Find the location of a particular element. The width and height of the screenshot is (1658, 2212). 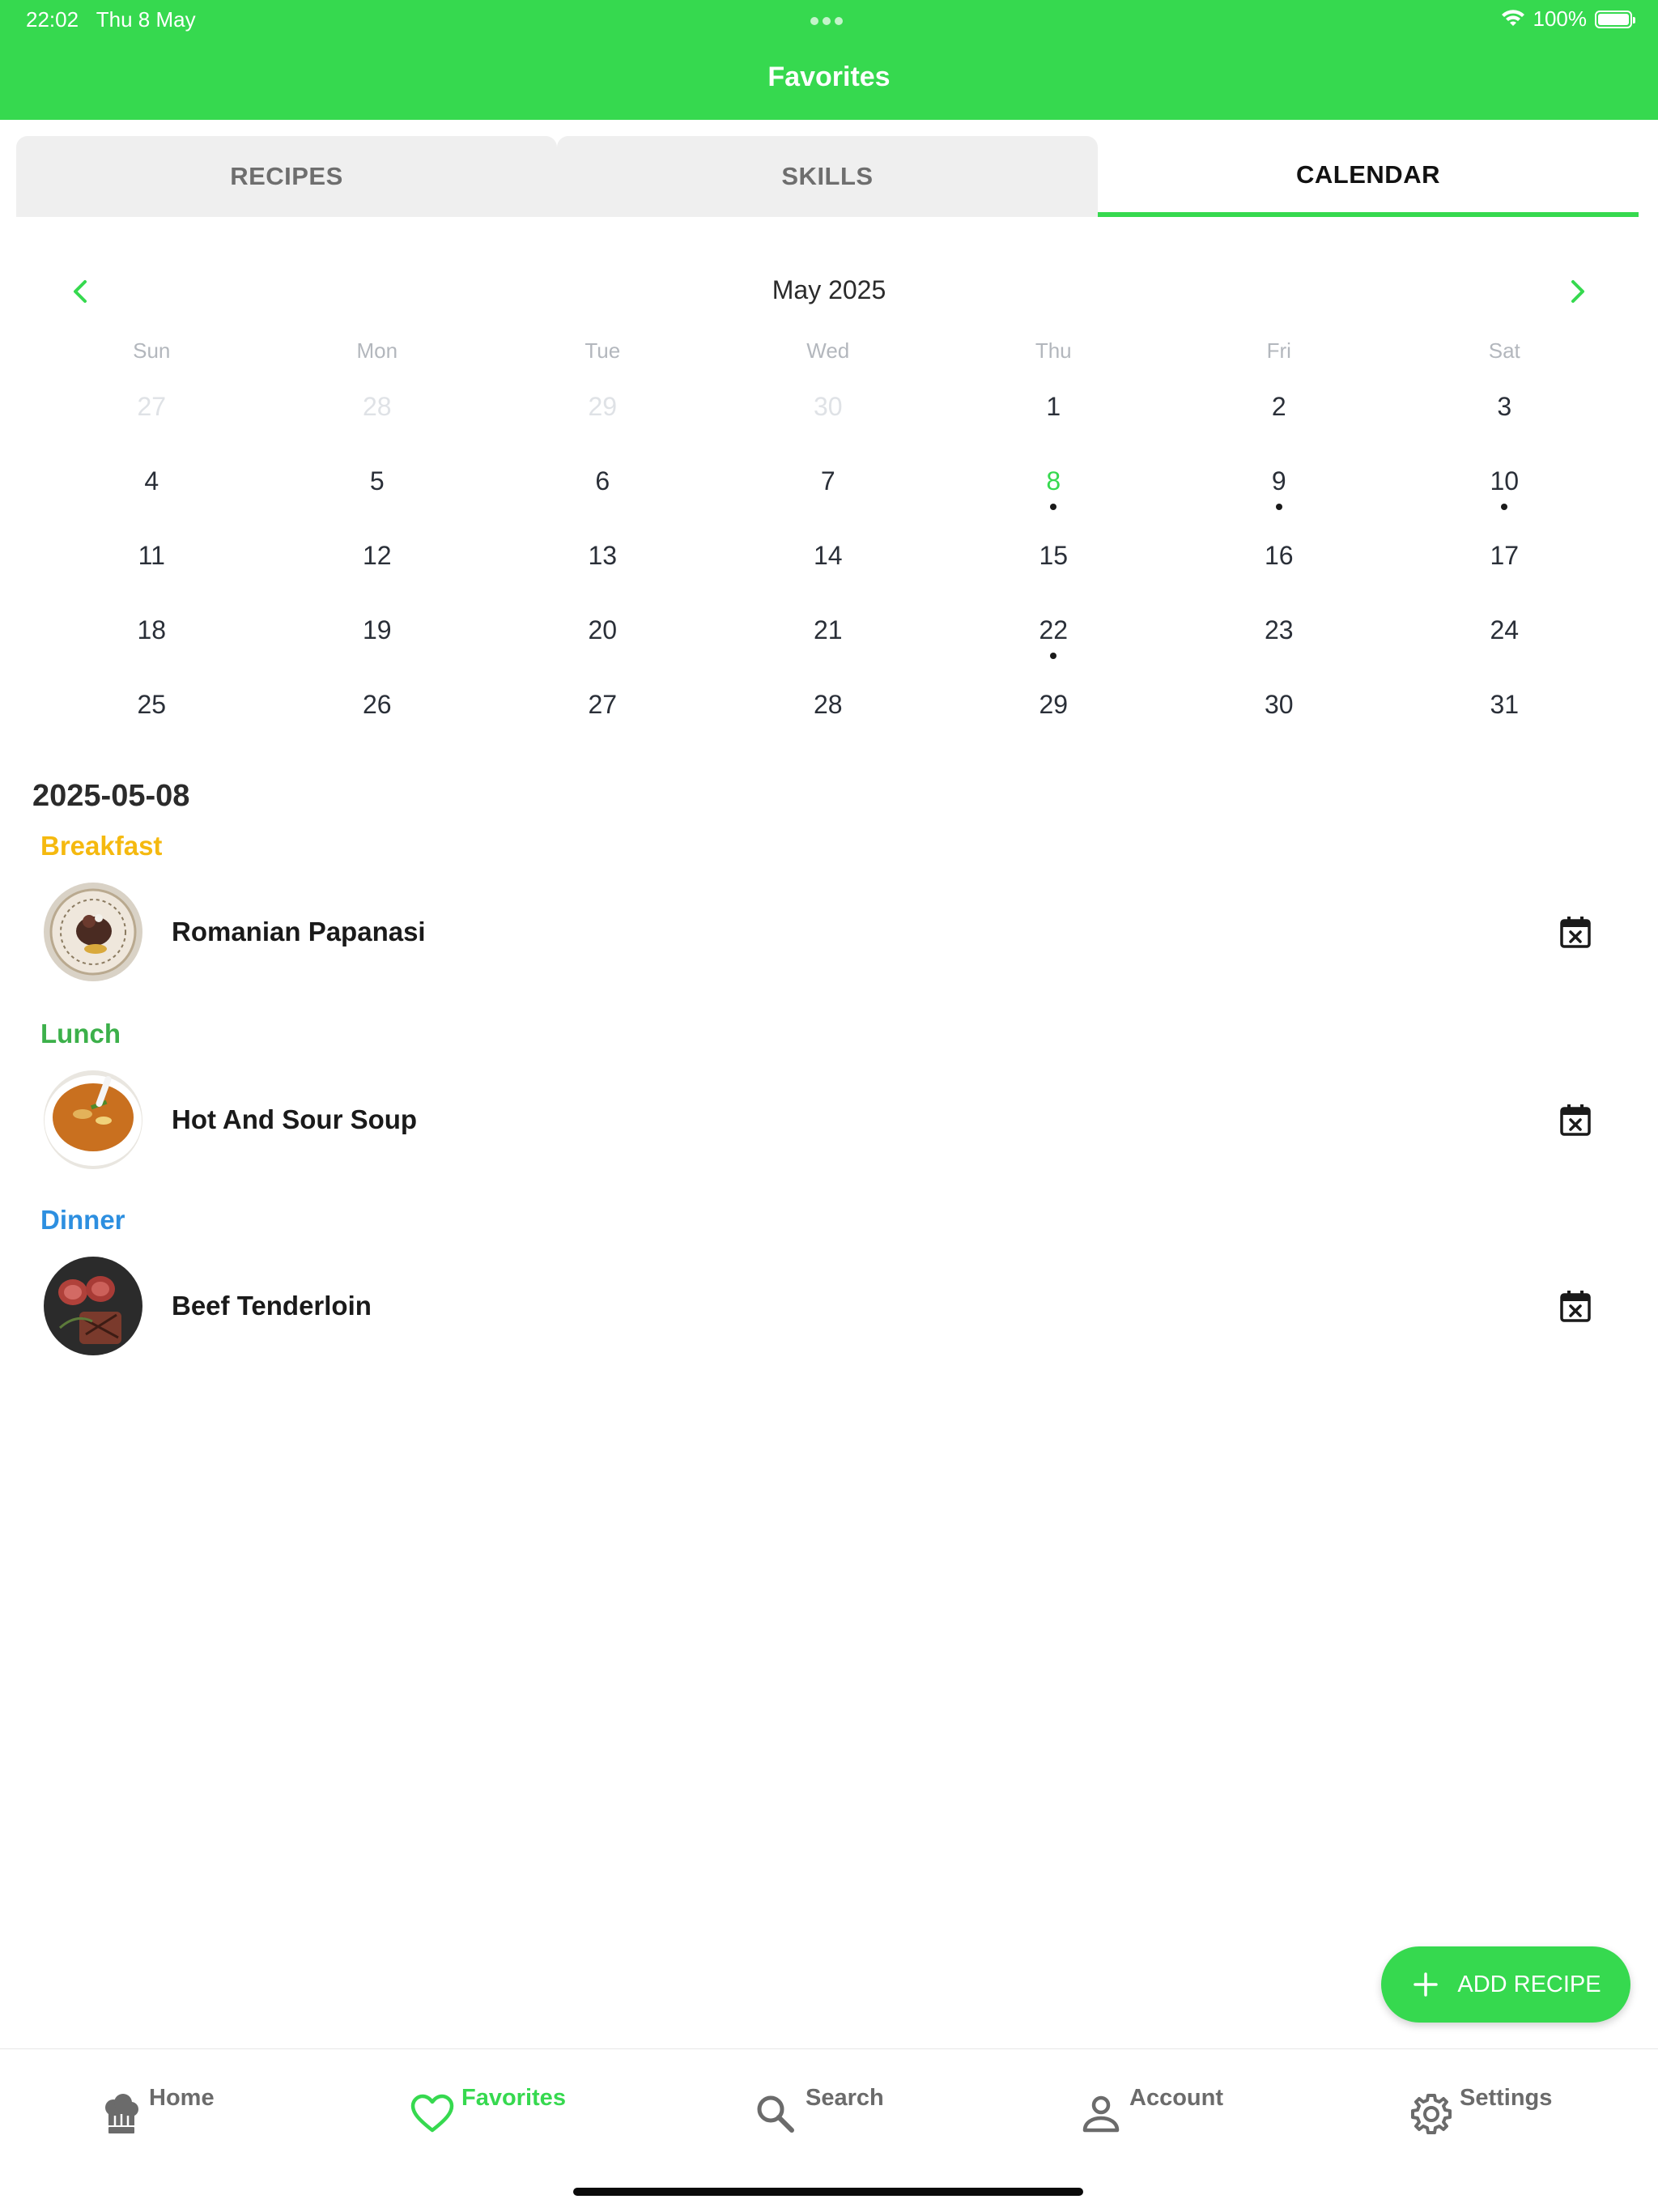

nav-search: Search is located at coordinates (830, 2106).